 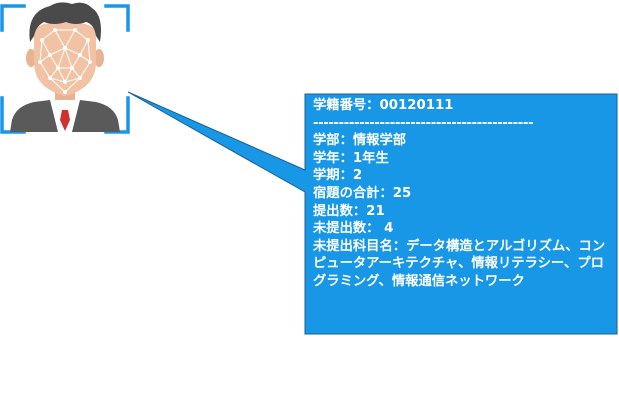 What do you see at coordinates (362, 193) in the screenshot?
I see `homework-total: 宿題の合計：25` at bounding box center [362, 193].